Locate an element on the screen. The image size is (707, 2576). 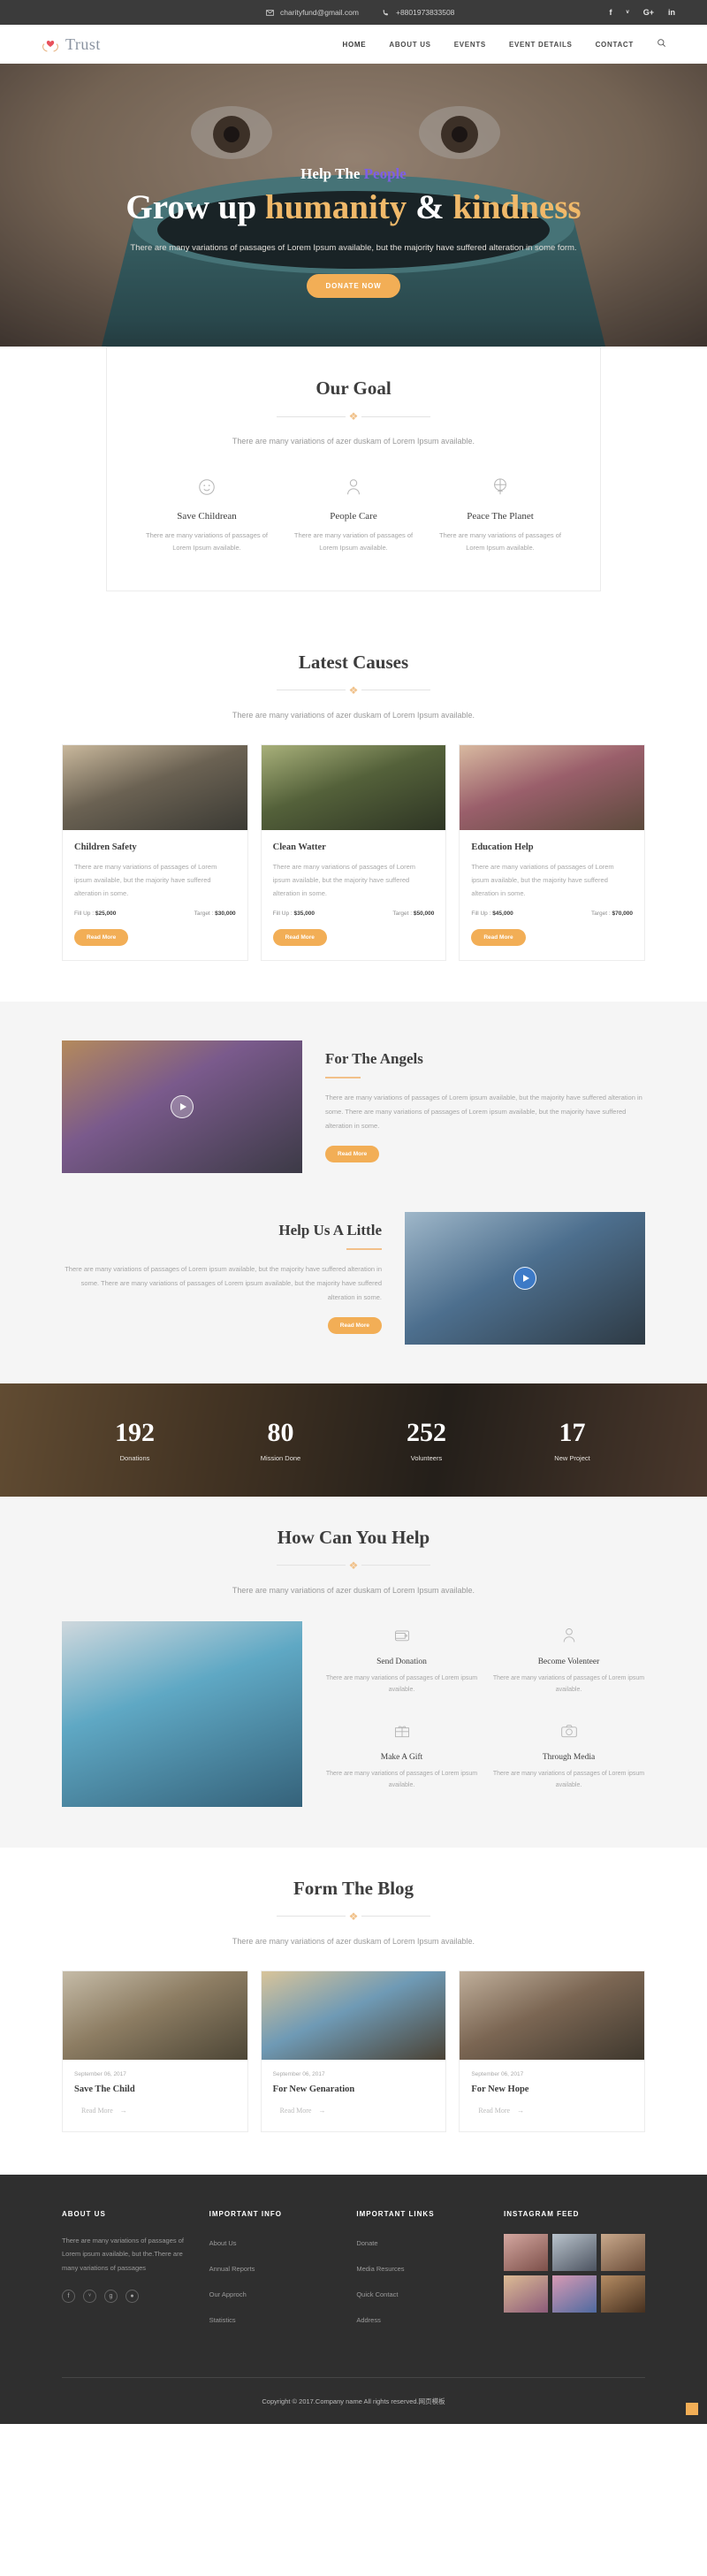
blog-post-image is located at coordinates (155, 2015).